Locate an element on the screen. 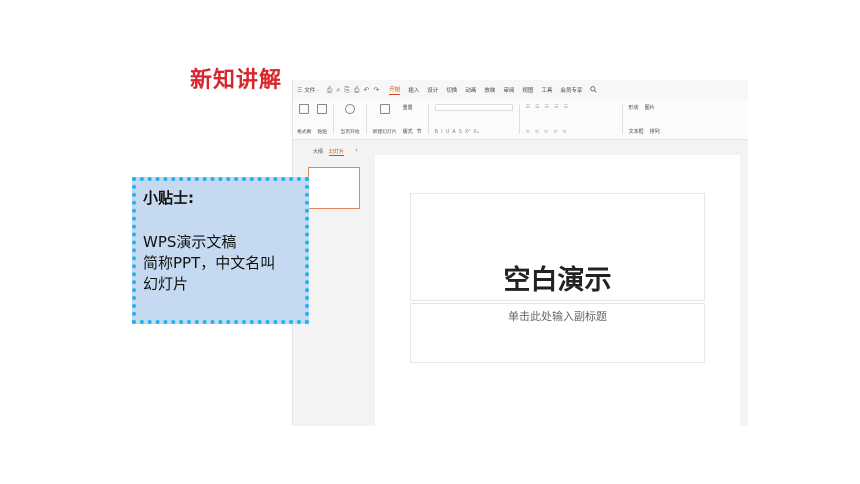  tab-review: 审阅 is located at coordinates (508, 90).